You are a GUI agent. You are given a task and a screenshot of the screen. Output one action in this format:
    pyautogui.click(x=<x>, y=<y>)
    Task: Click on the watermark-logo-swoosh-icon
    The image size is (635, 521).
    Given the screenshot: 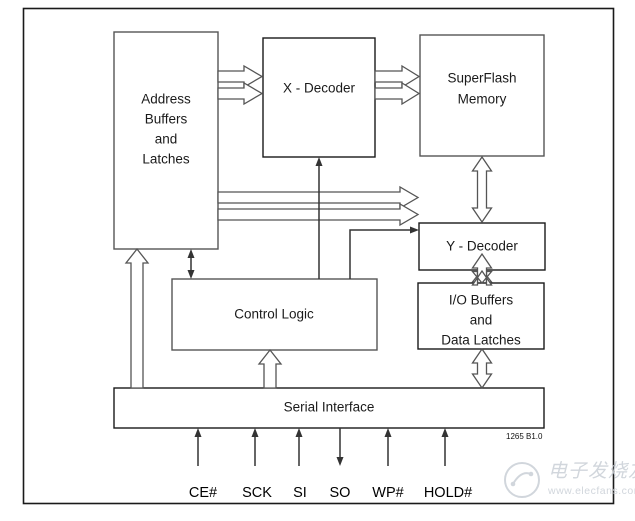 What is the action you would take?
    pyautogui.click(x=522, y=478)
    